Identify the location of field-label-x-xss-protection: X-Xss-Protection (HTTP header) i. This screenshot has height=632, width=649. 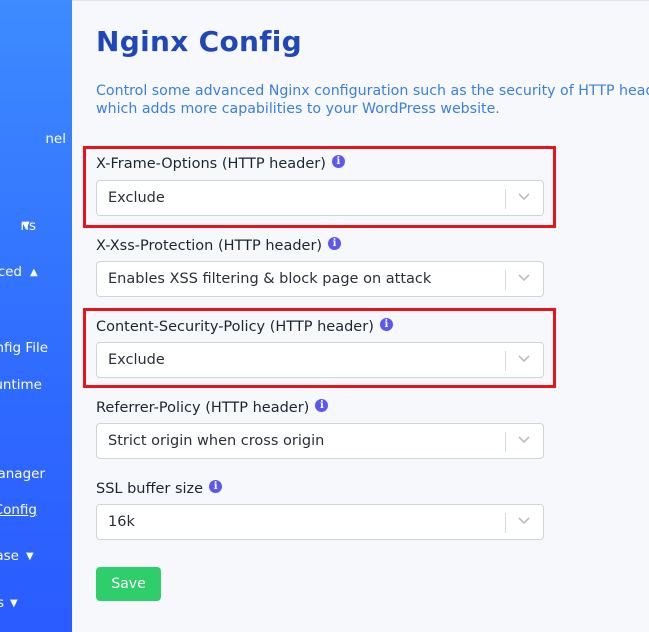
(219, 245).